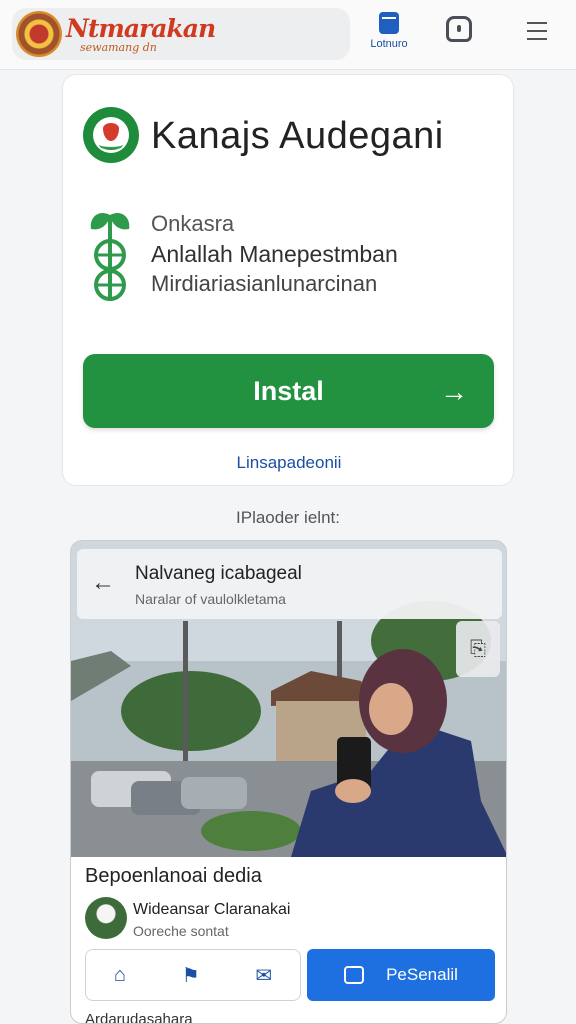  What do you see at coordinates (297, 136) in the screenshot?
I see `app-title: Kanajs Audegani` at bounding box center [297, 136].